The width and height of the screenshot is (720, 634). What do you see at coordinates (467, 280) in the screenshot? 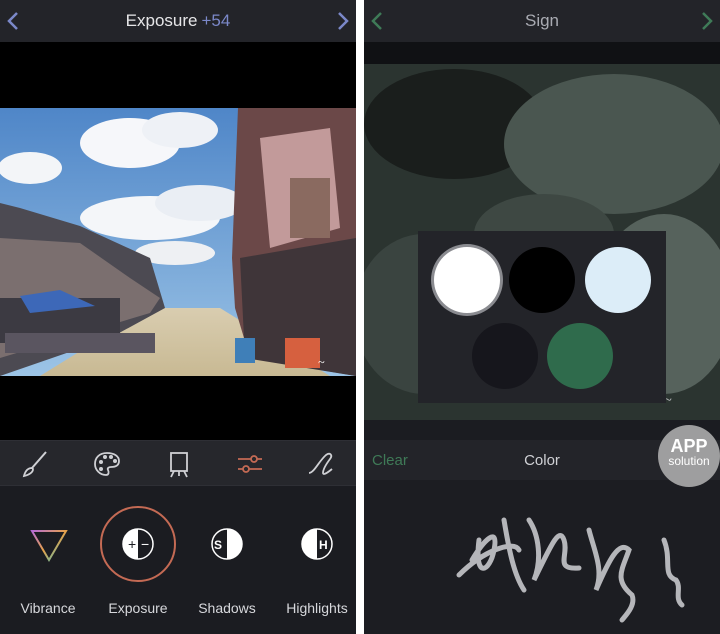
I see `color-swatch-white` at bounding box center [467, 280].